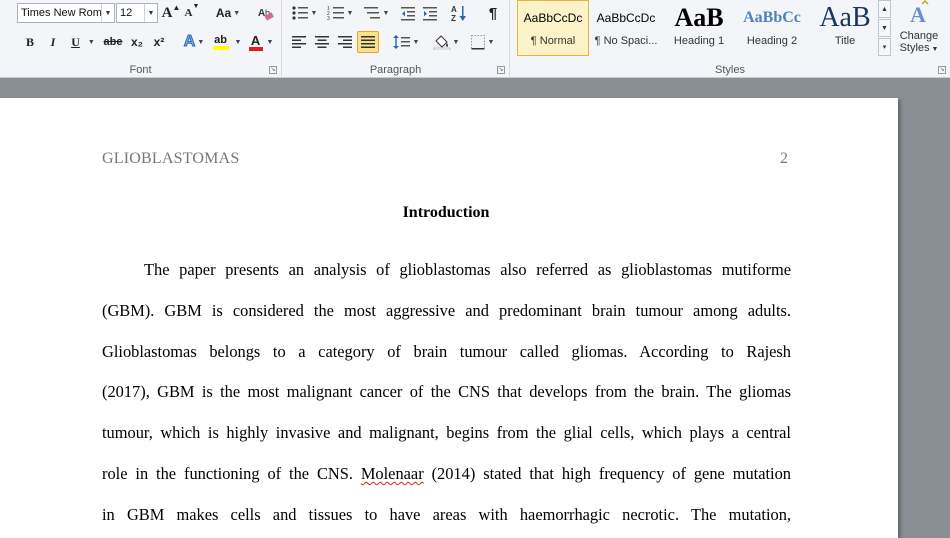  Describe the element at coordinates (493, 13) in the screenshot. I see `show-marks-button: ¶` at that location.